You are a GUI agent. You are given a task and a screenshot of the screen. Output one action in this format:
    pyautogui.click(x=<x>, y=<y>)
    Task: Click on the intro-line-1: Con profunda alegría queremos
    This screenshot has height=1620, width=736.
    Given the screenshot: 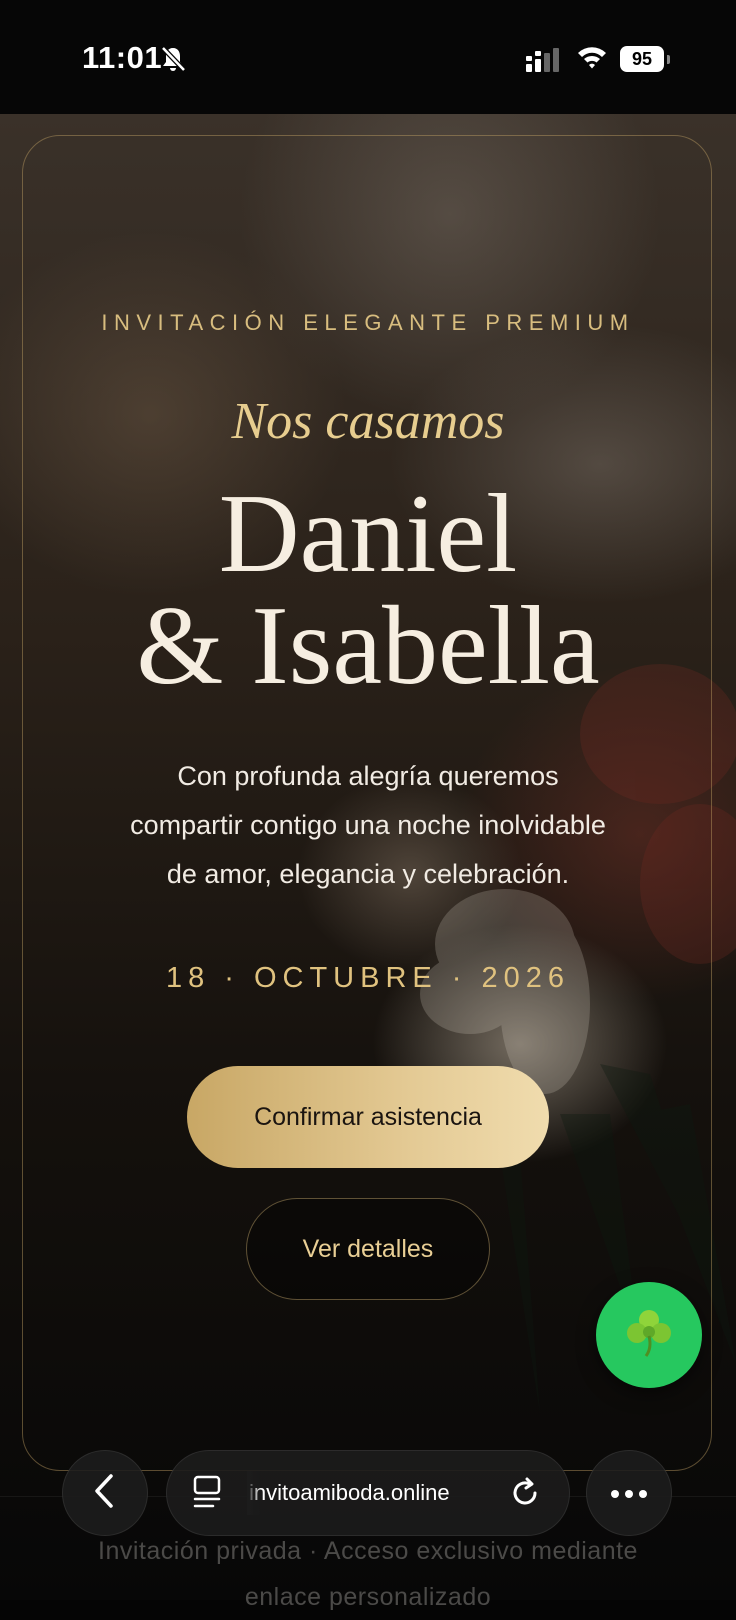 What is the action you would take?
    pyautogui.click(x=368, y=776)
    